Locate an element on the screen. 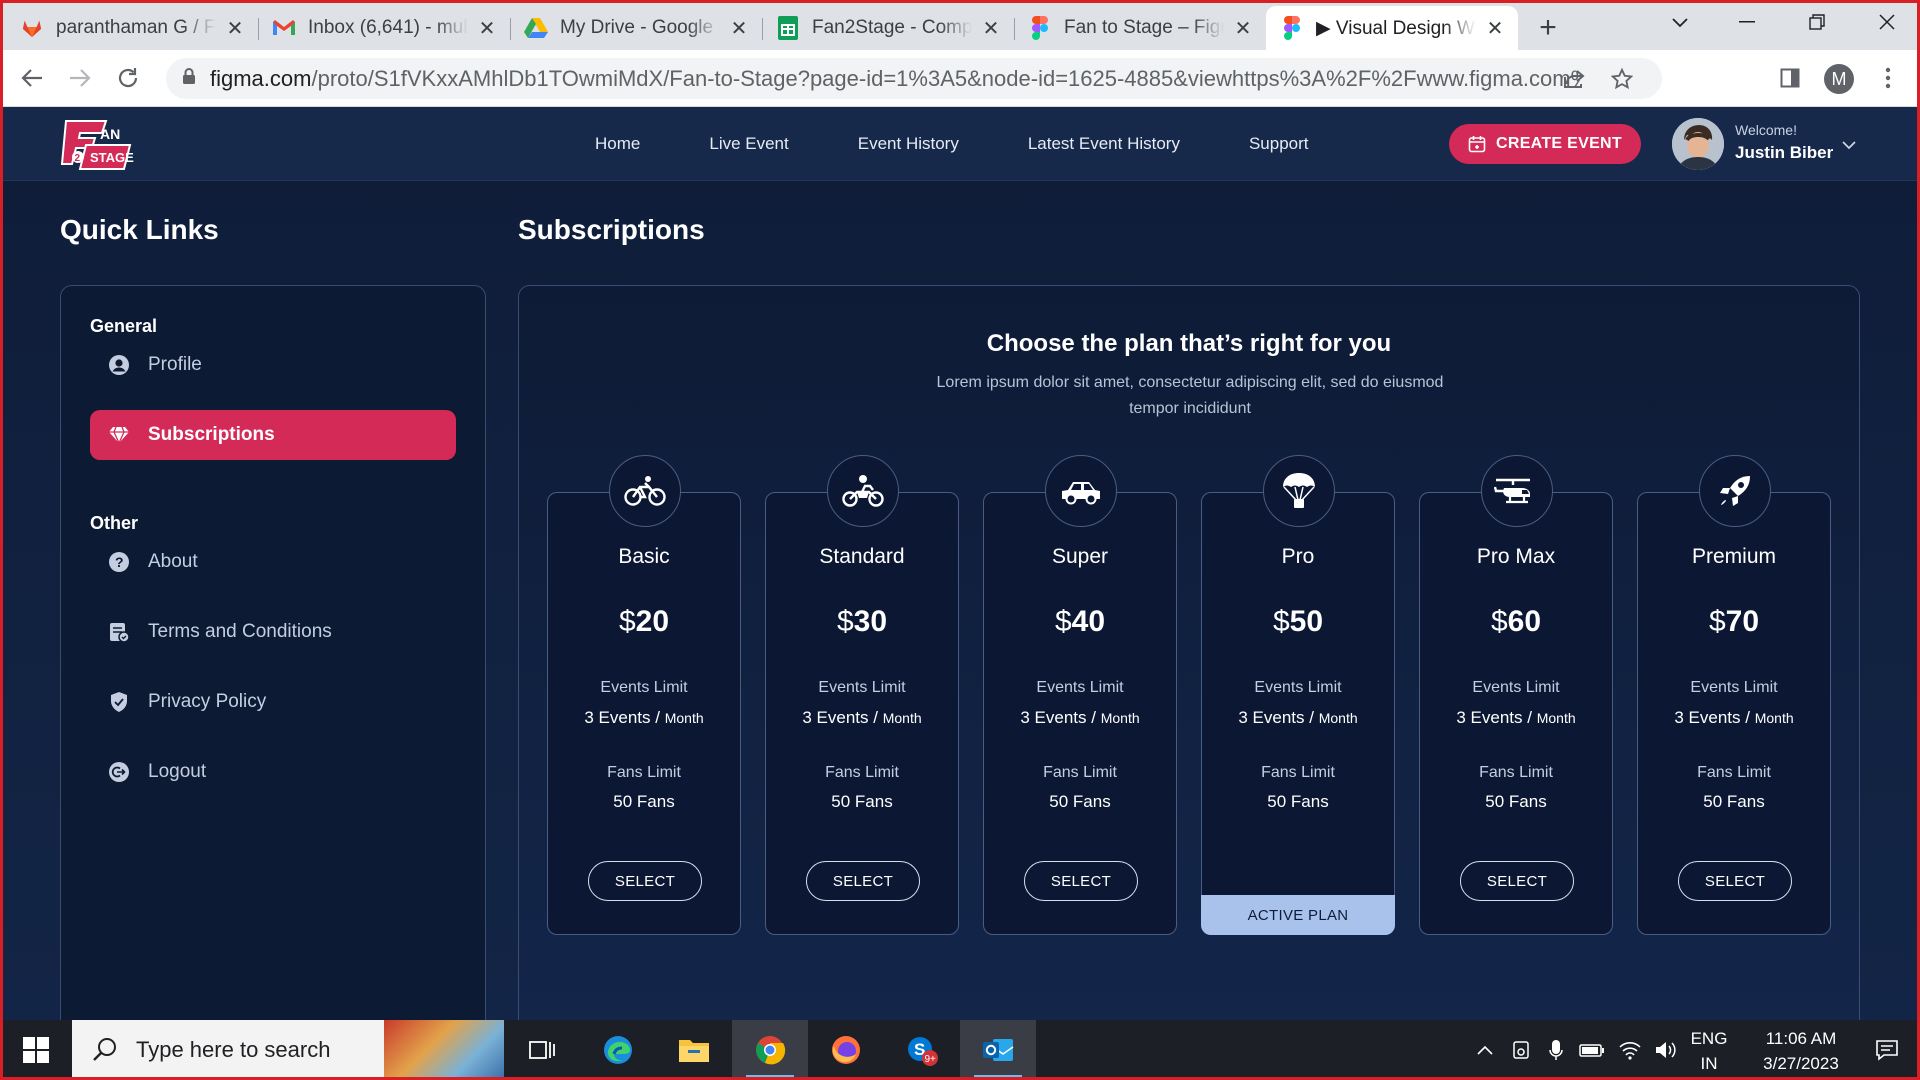 This screenshot has height=1080, width=1920. plan-name: Standard is located at coordinates (862, 556).